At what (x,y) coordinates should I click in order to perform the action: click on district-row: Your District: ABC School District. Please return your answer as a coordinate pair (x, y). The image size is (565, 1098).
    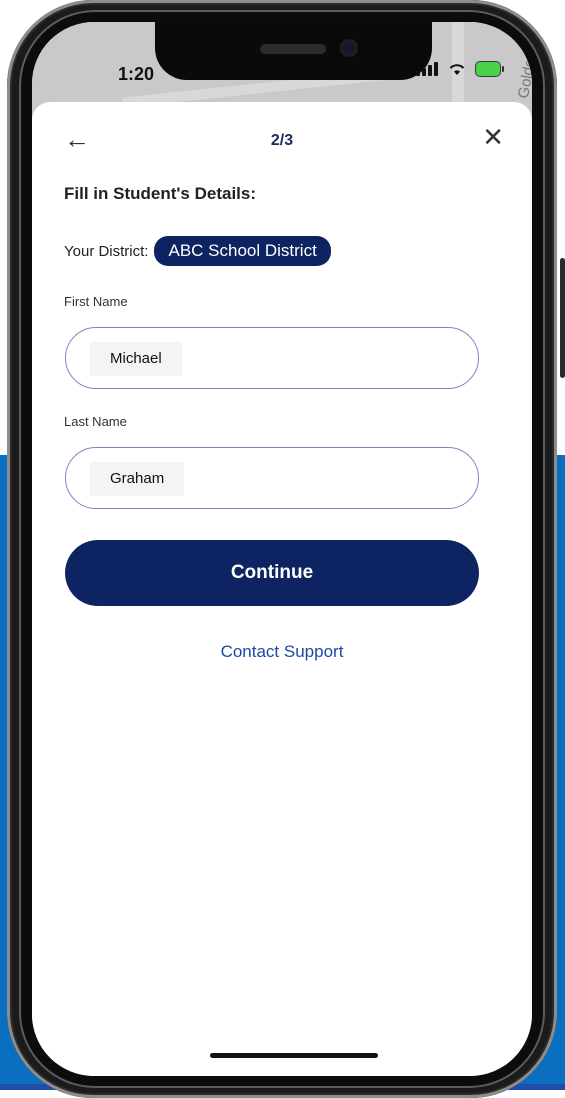
    Looking at the image, I should click on (197, 251).